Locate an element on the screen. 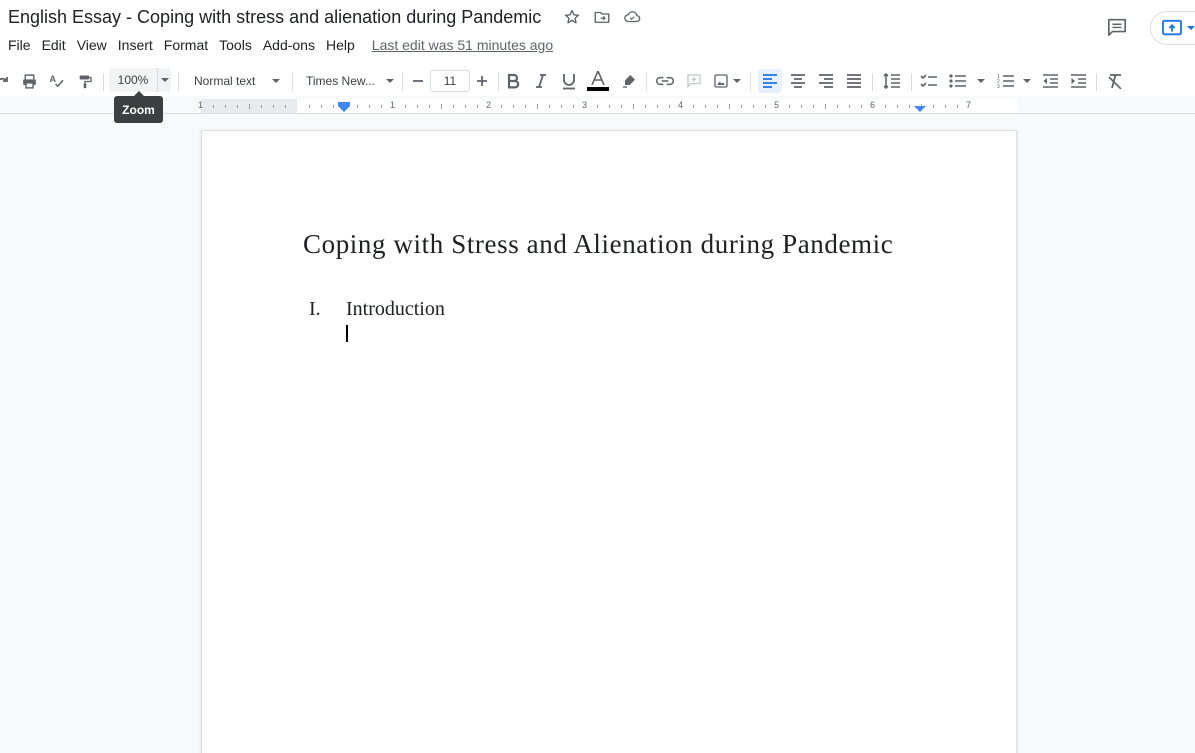 Image resolution: width=1195 pixels, height=753 pixels. zoom-select: 100% is located at coordinates (140, 80).